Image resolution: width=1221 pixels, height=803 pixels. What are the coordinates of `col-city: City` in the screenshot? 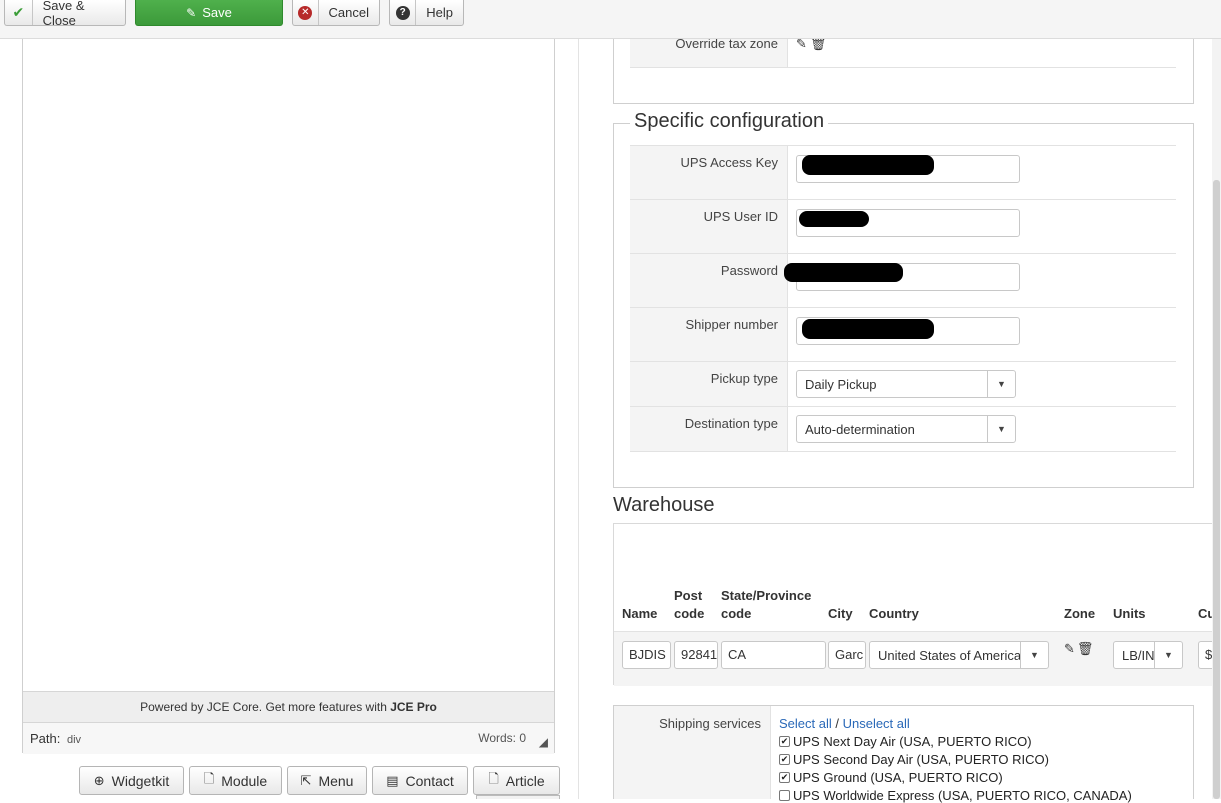 It's located at (840, 613).